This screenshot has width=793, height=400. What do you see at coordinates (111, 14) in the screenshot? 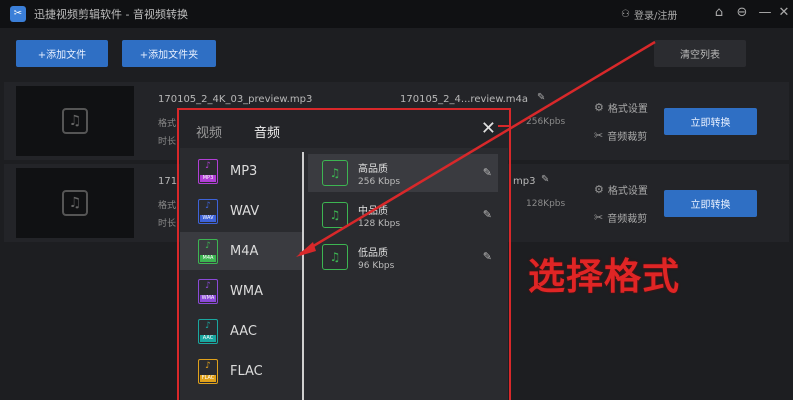
I see `app-title: 迅捷视频剪辑软件 - 音视频转换` at bounding box center [111, 14].